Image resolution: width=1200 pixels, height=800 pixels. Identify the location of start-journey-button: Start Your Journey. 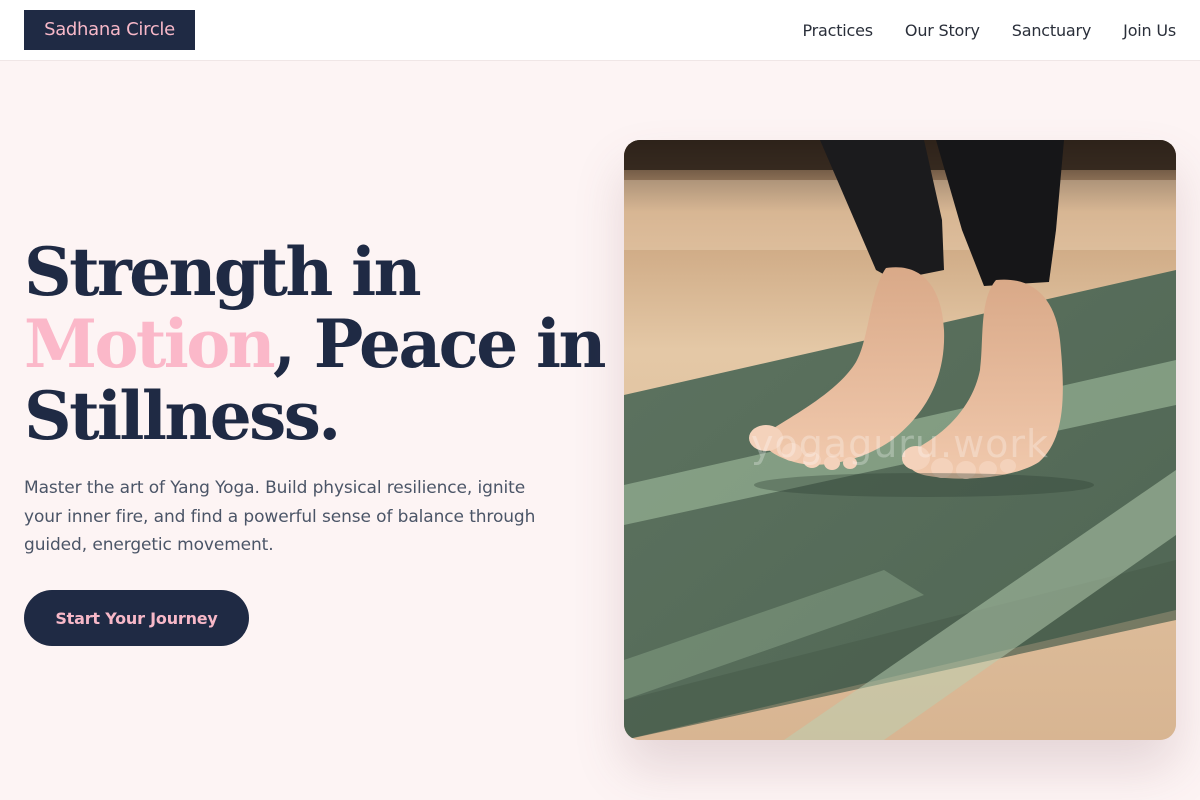
(136, 618).